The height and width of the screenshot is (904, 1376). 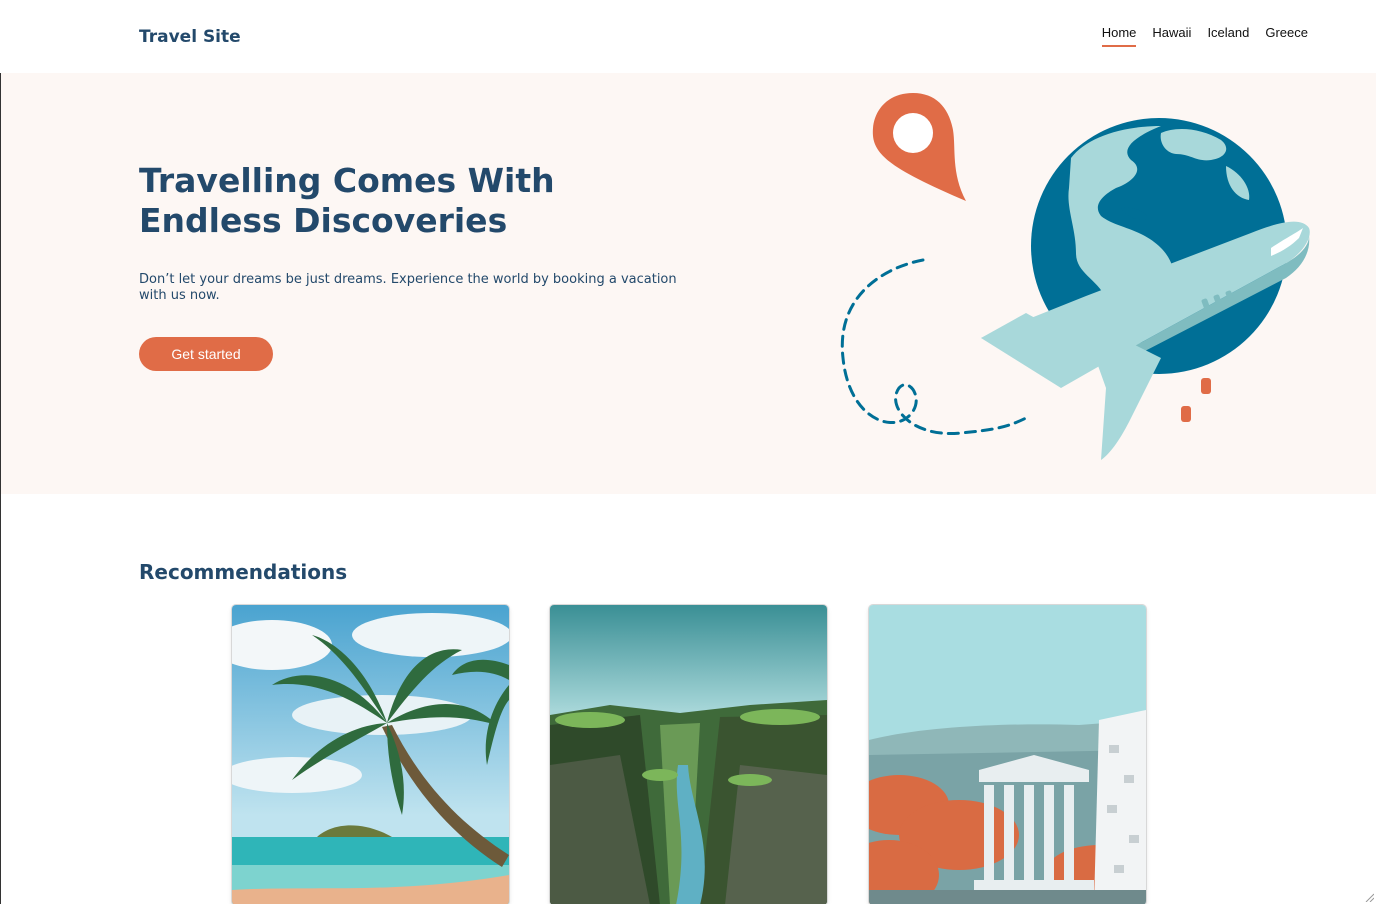 What do you see at coordinates (1369, 897) in the screenshot?
I see `resize-grip-icon` at bounding box center [1369, 897].